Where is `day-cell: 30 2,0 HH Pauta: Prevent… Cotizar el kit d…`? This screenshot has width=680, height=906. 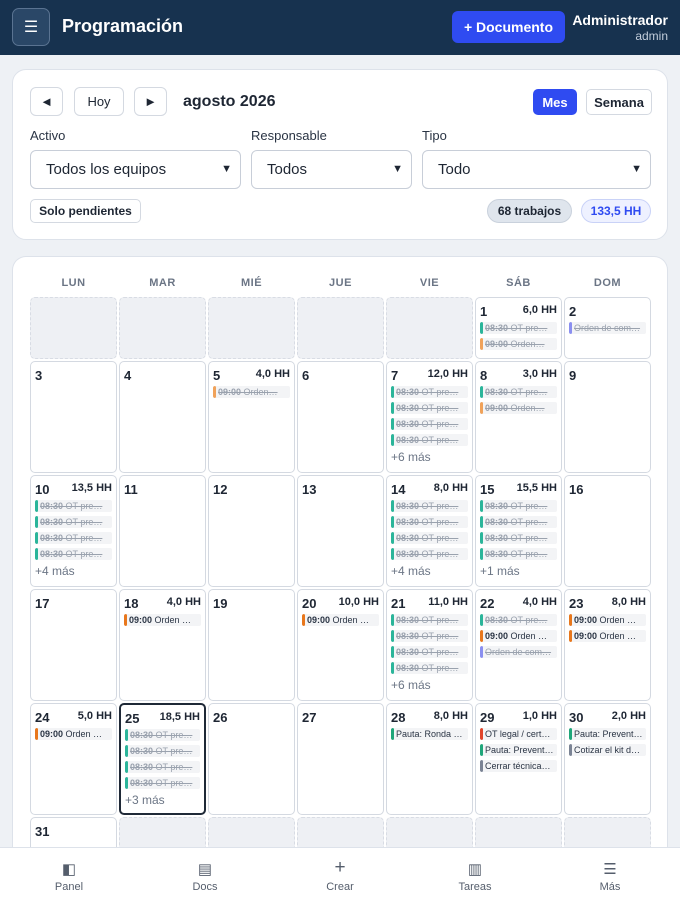 day-cell: 30 2,0 HH Pauta: Prevent… Cotizar el kit d… is located at coordinates (607, 759).